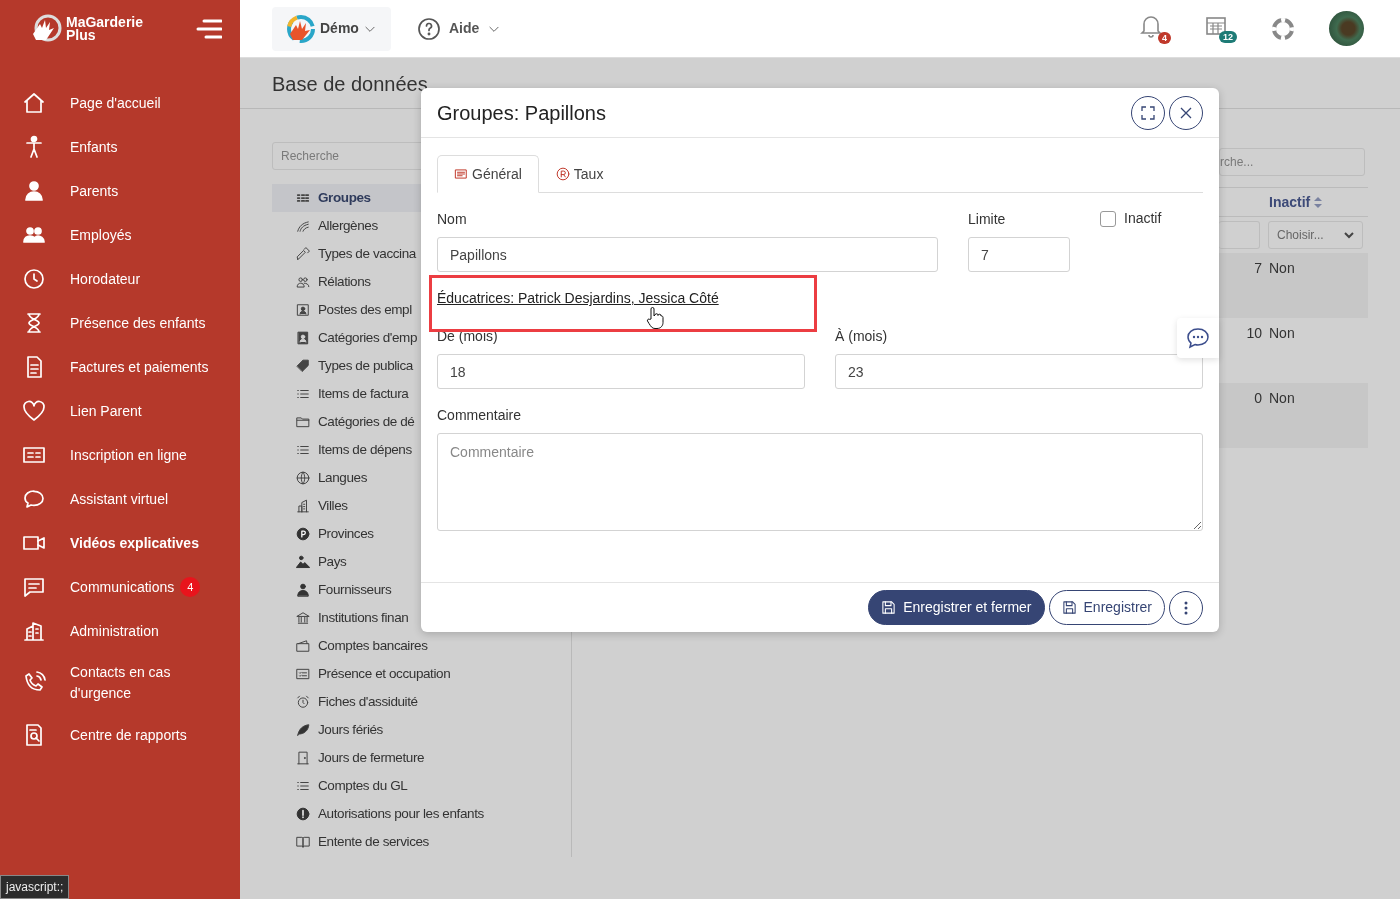 This screenshot has width=1400, height=899. What do you see at coordinates (987, 219) in the screenshot?
I see `field-label: Limite` at bounding box center [987, 219].